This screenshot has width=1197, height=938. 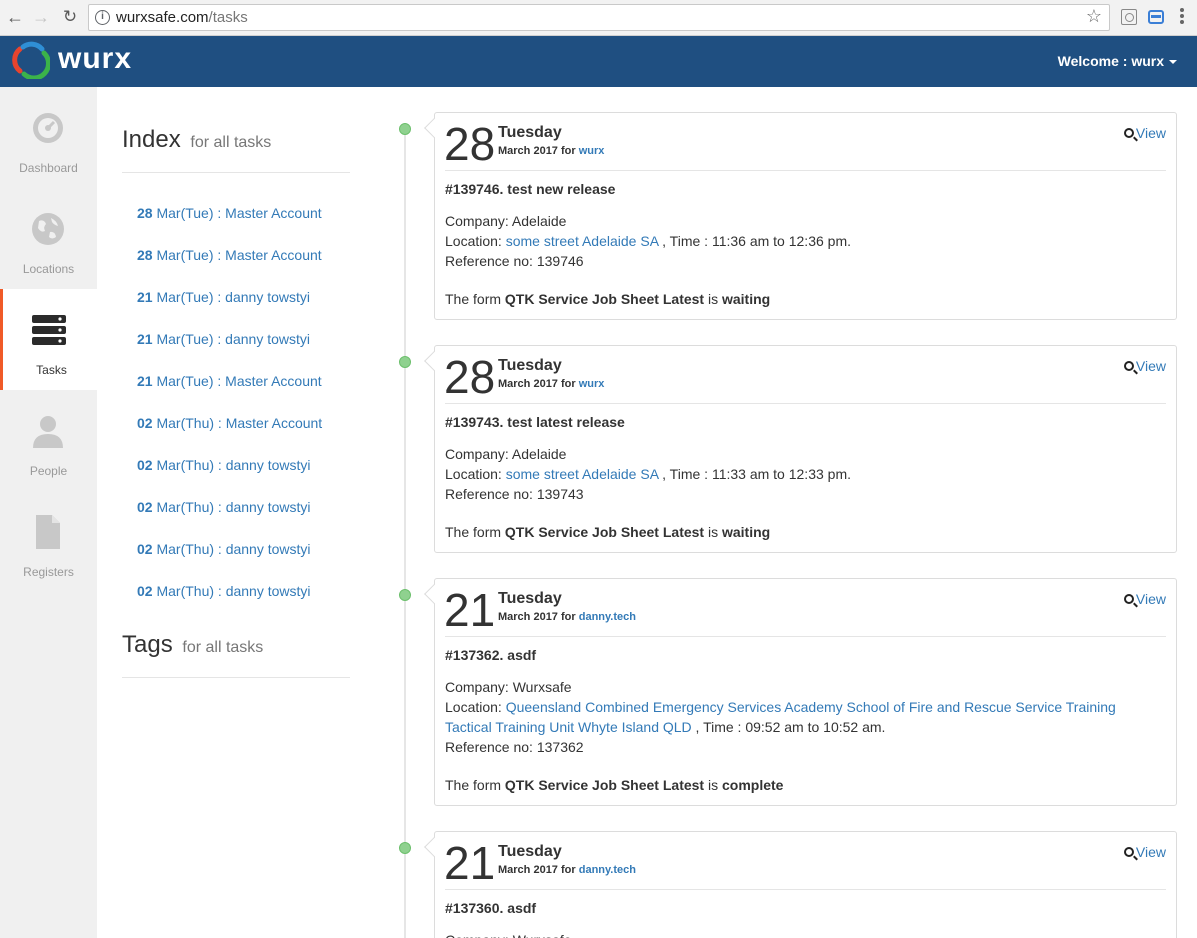 I want to click on server-icon, so click(x=49, y=330).